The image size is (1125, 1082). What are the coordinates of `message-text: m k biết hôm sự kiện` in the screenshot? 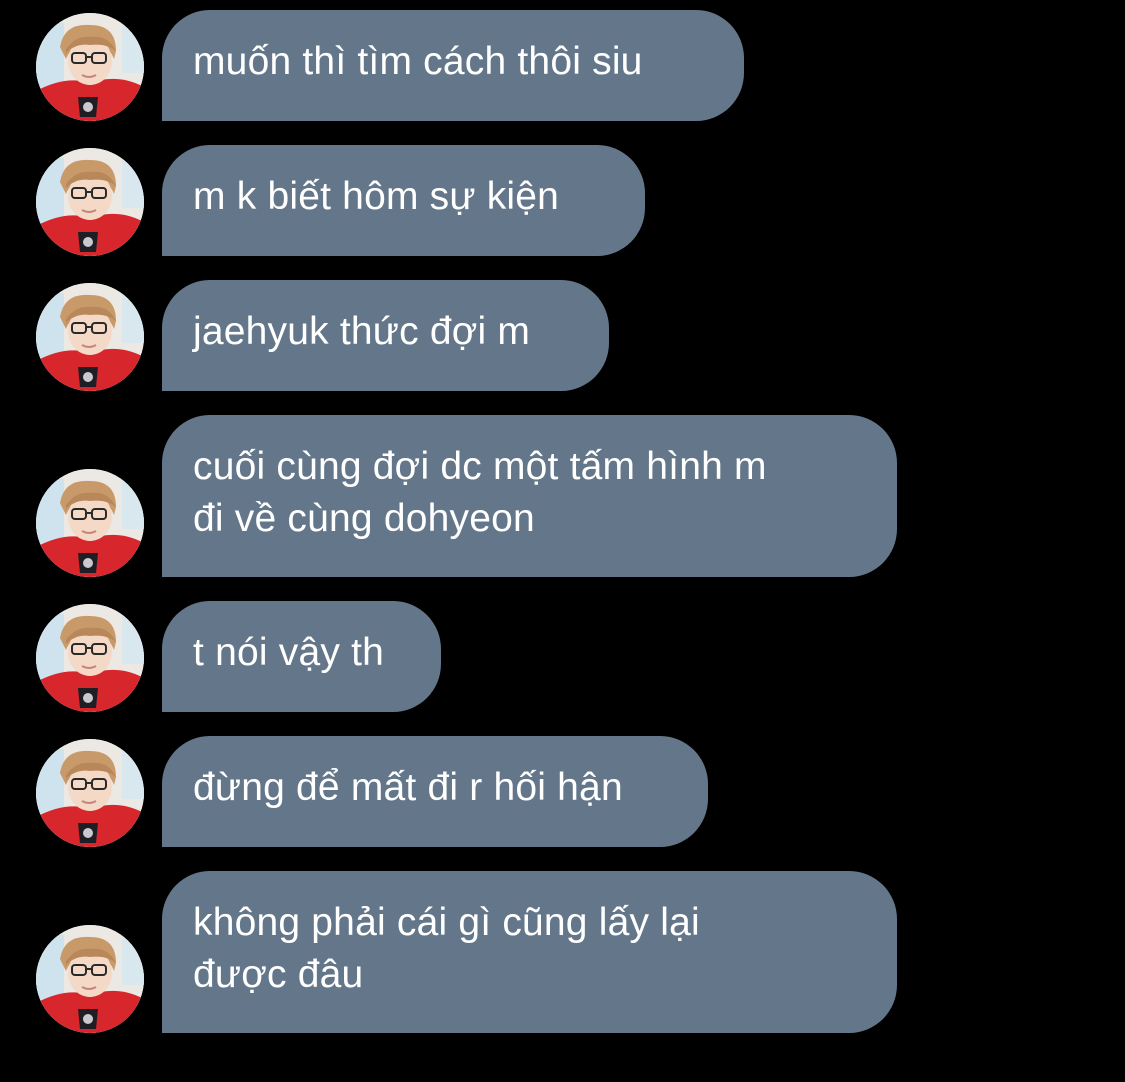 It's located at (376, 196).